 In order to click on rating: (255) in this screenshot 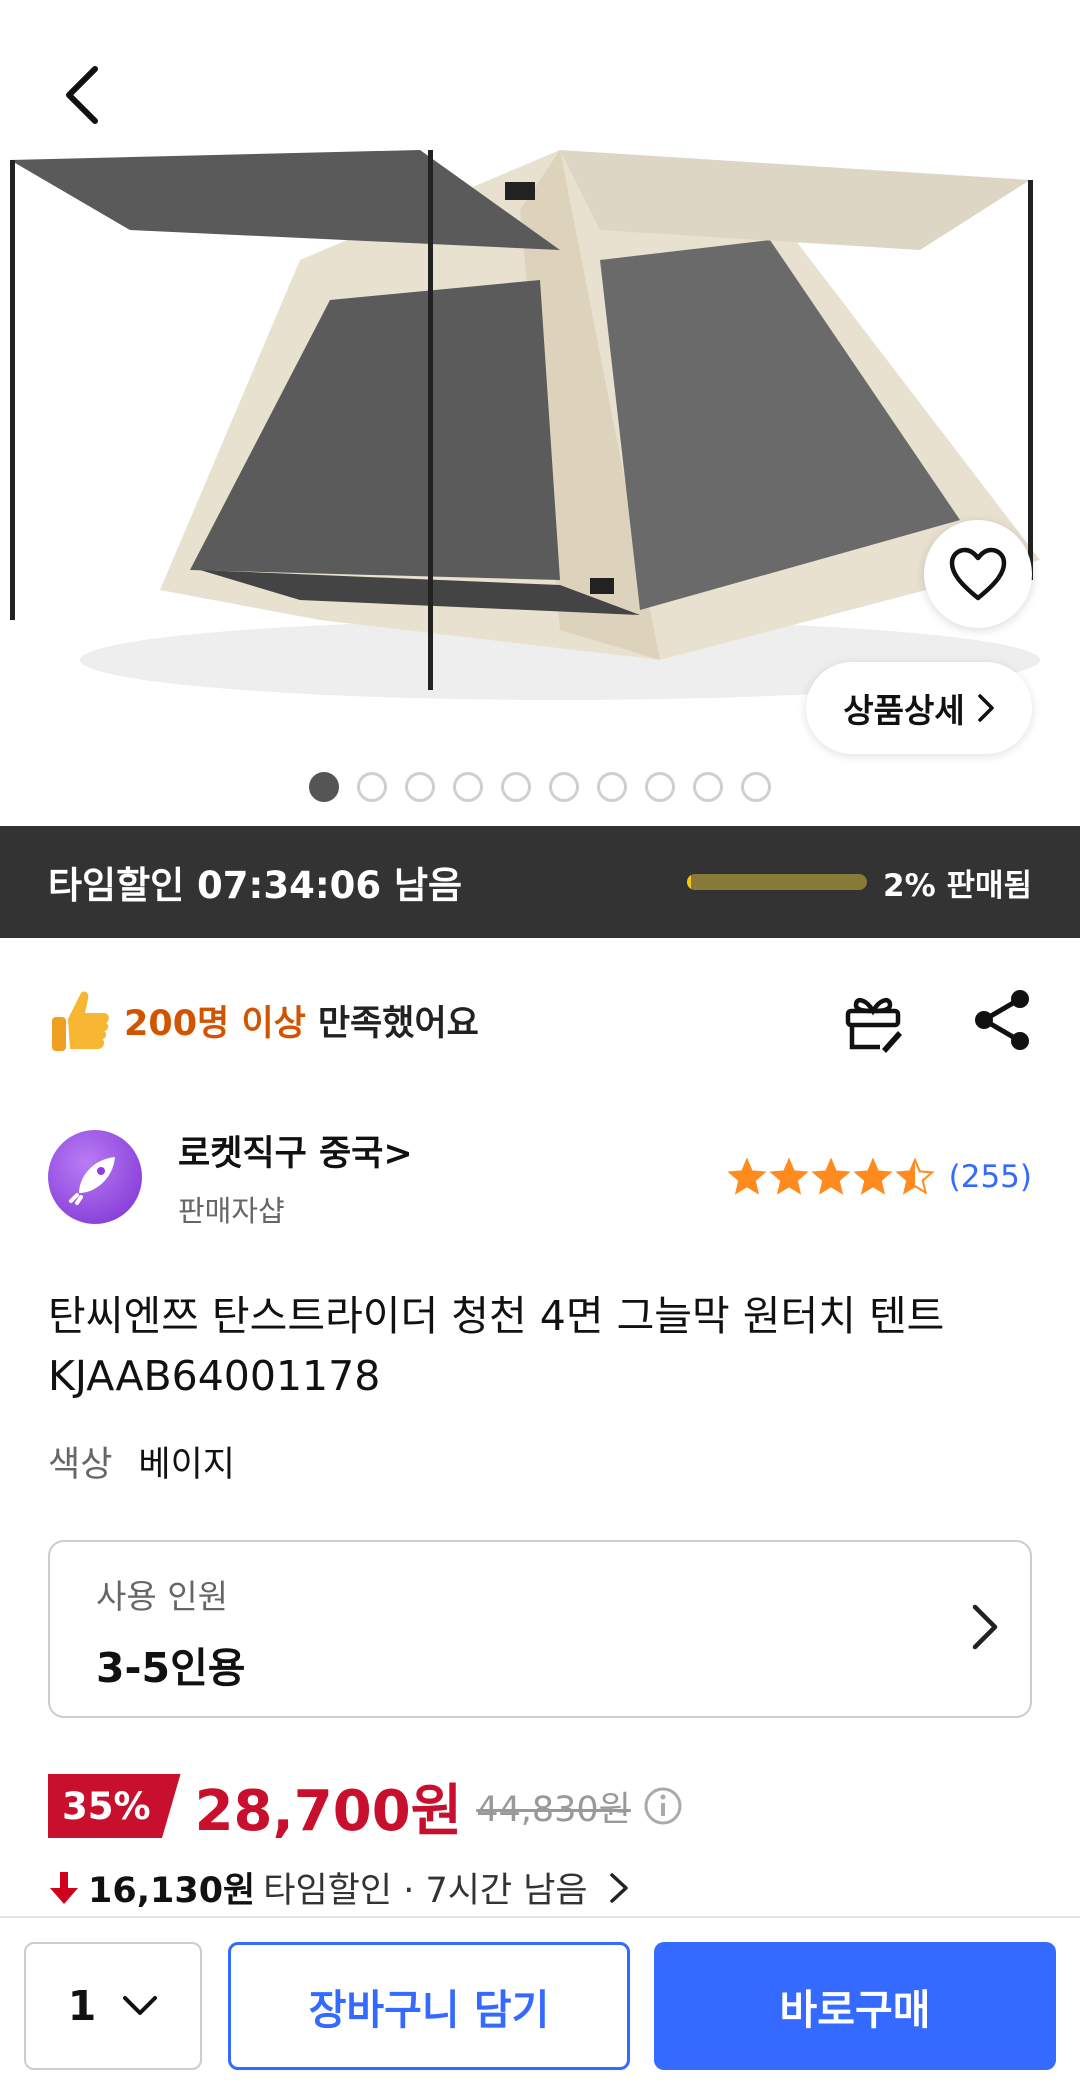, I will do `click(879, 1177)`.